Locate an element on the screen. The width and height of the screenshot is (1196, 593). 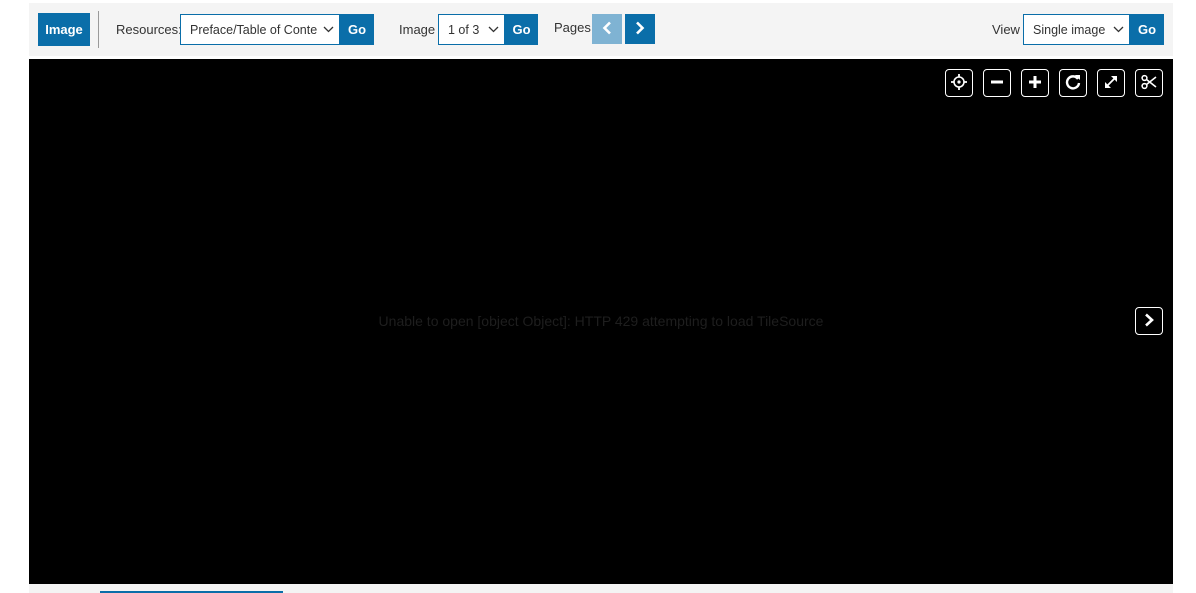
resources-select: Preface/Table of Contents is located at coordinates (260, 29).